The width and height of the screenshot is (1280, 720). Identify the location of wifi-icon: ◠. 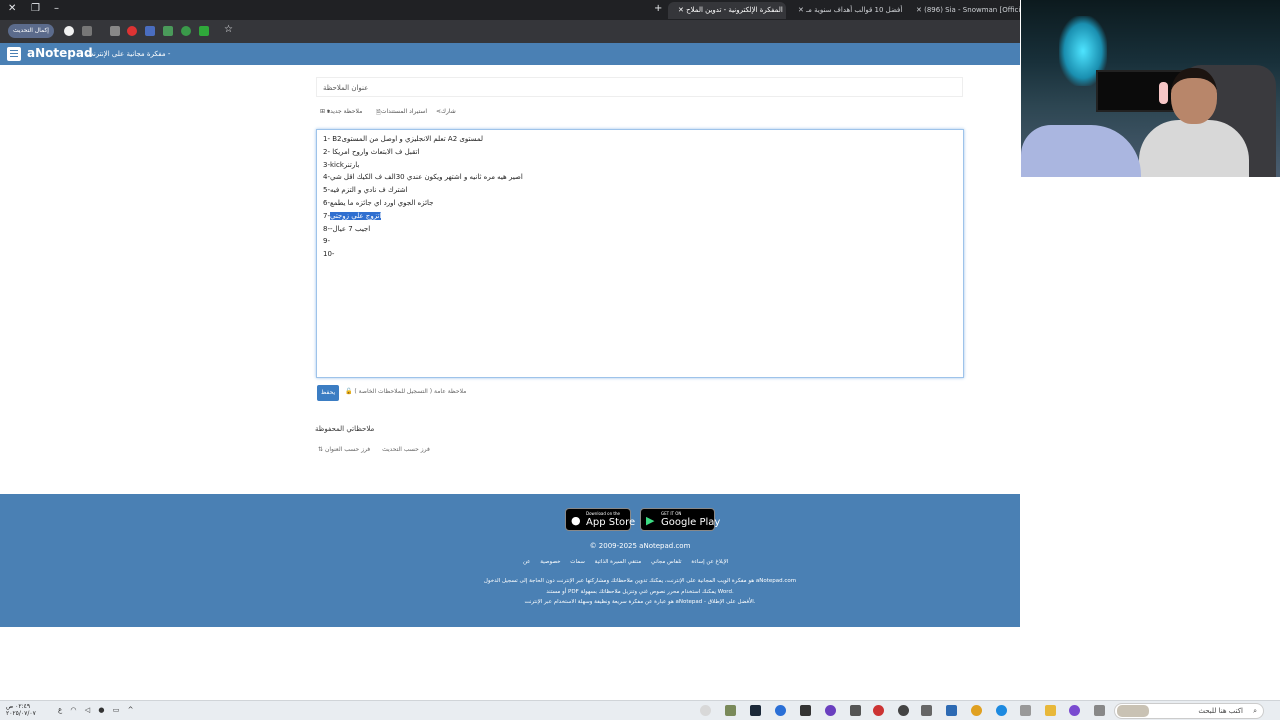
(73, 710).